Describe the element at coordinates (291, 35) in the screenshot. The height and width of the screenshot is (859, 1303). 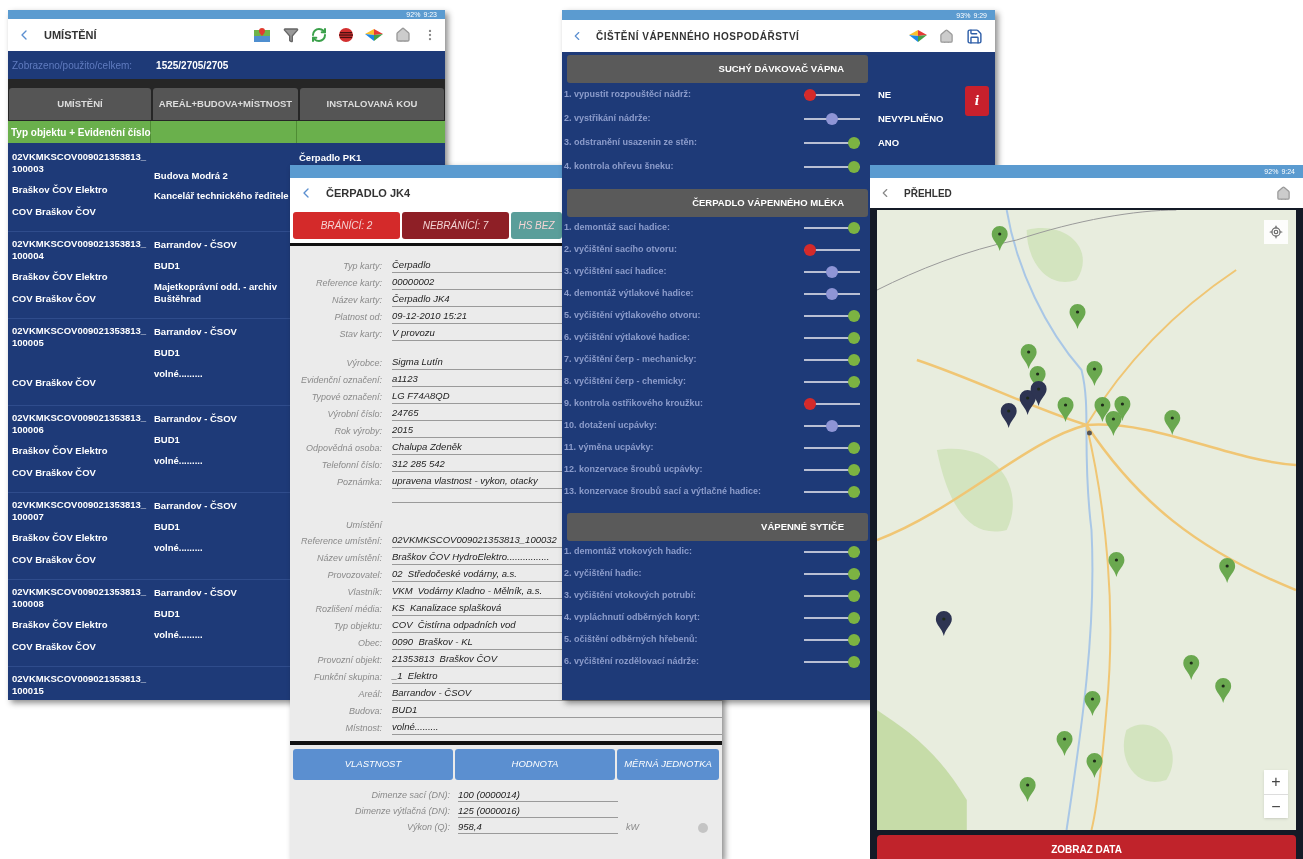
I see `filter-icon` at that location.